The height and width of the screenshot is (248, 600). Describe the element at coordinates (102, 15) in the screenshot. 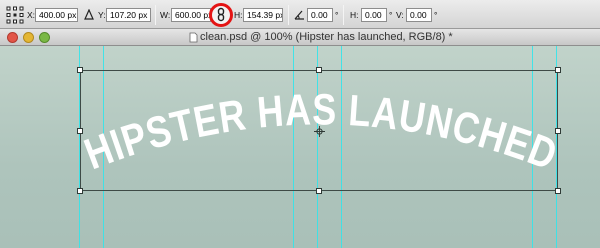

I see `y-label: Y:` at that location.